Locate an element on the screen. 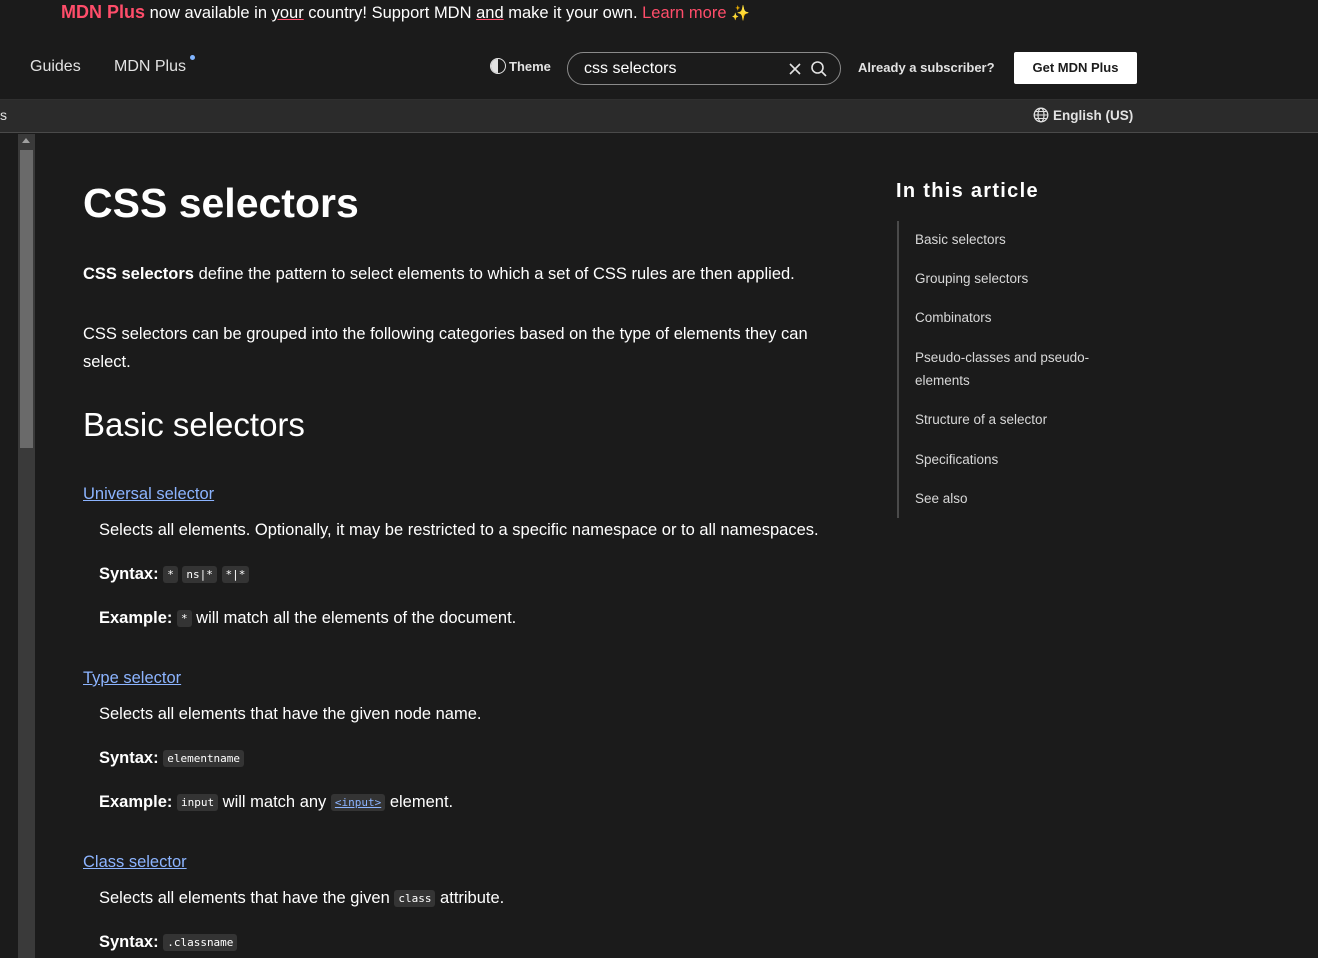 This screenshot has width=1318, height=958. toc-title: In this article is located at coordinates (967, 191).